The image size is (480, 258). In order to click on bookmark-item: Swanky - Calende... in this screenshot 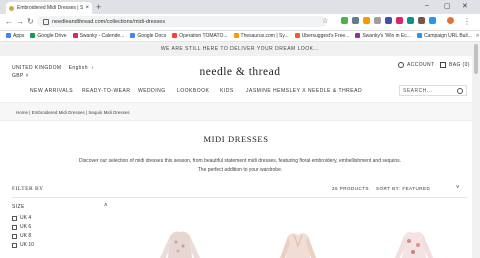, I will do `click(98, 35)`.